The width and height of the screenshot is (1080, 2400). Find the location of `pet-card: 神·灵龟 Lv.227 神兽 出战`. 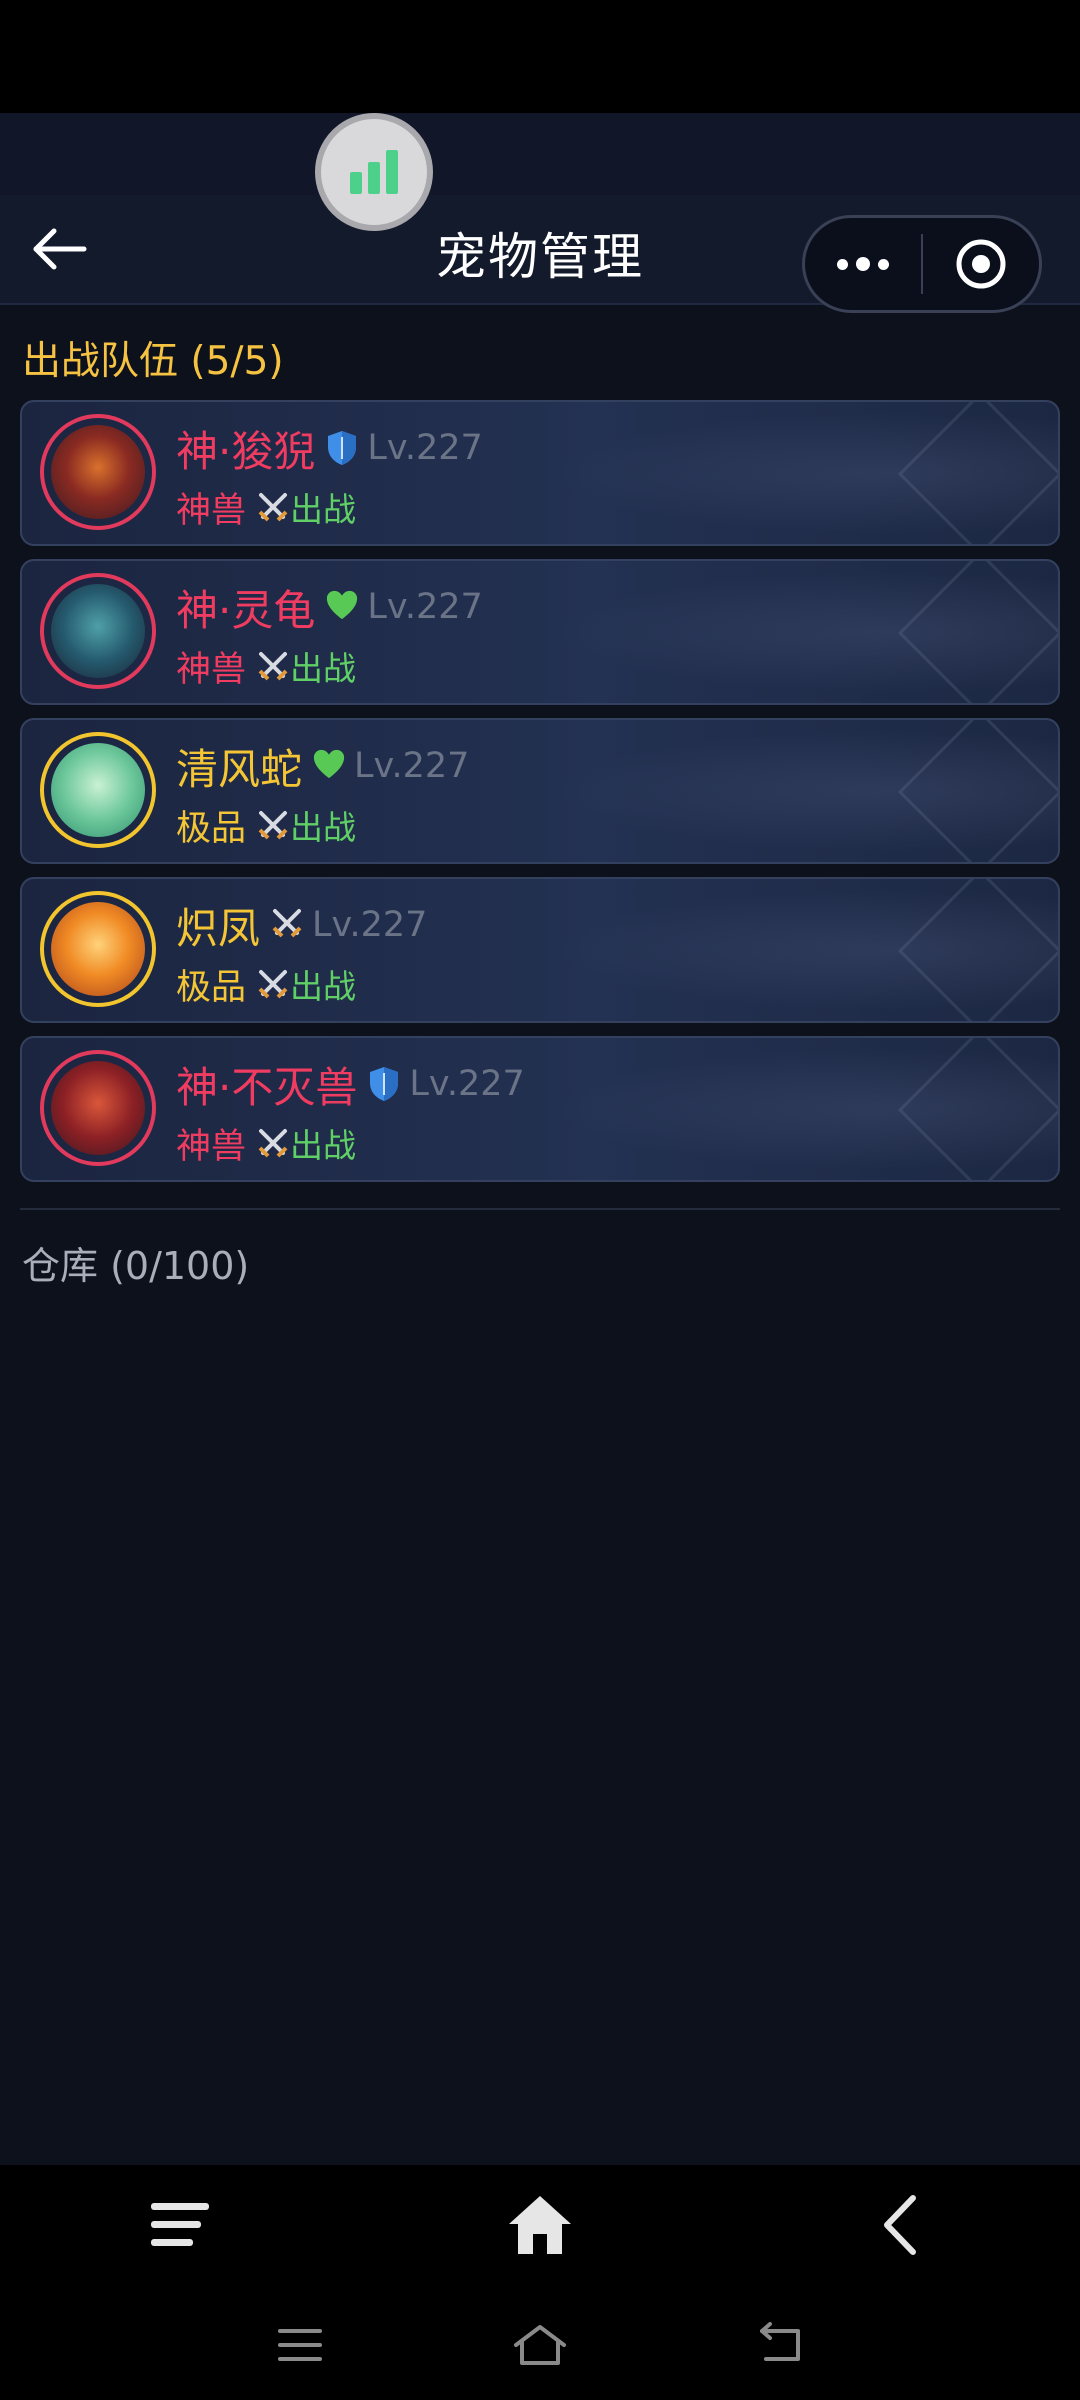

pet-card: 神·灵龟 Lv.227 神兽 出战 is located at coordinates (540, 632).